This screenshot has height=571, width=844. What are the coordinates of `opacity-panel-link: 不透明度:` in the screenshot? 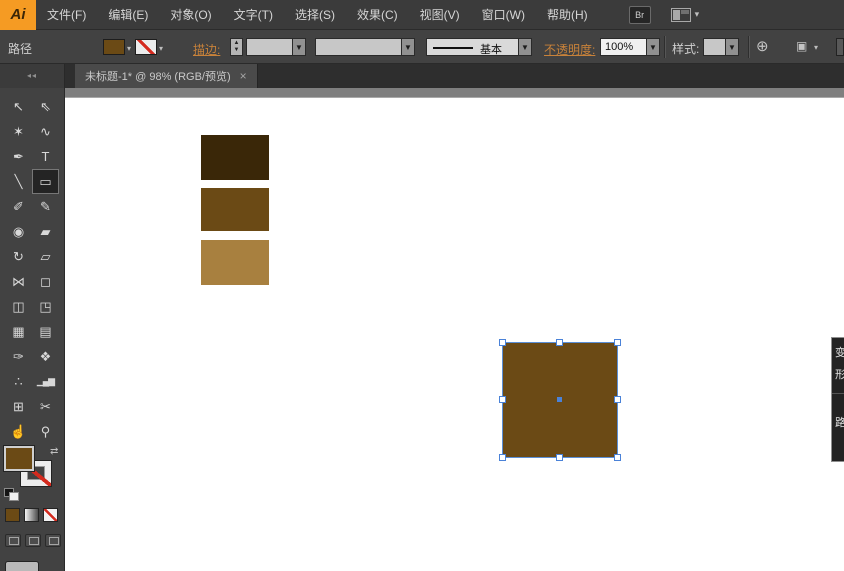 It's located at (569, 49).